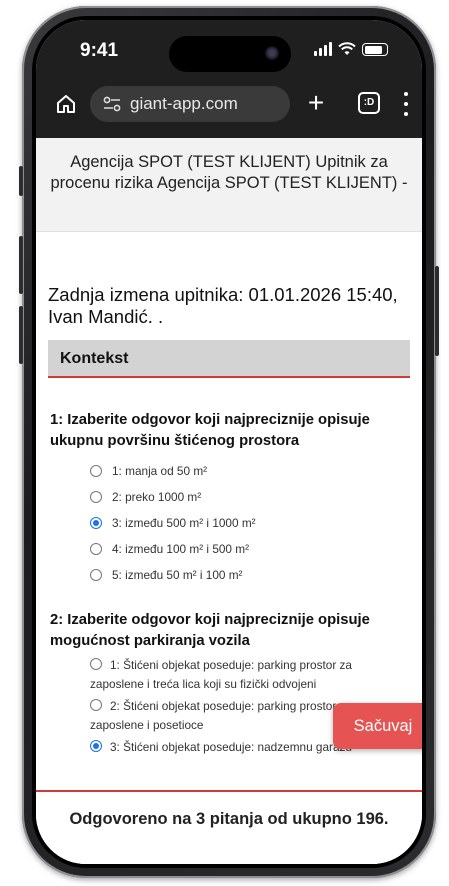 The width and height of the screenshot is (449, 886). I want to click on dynamic-island, so click(230, 54).